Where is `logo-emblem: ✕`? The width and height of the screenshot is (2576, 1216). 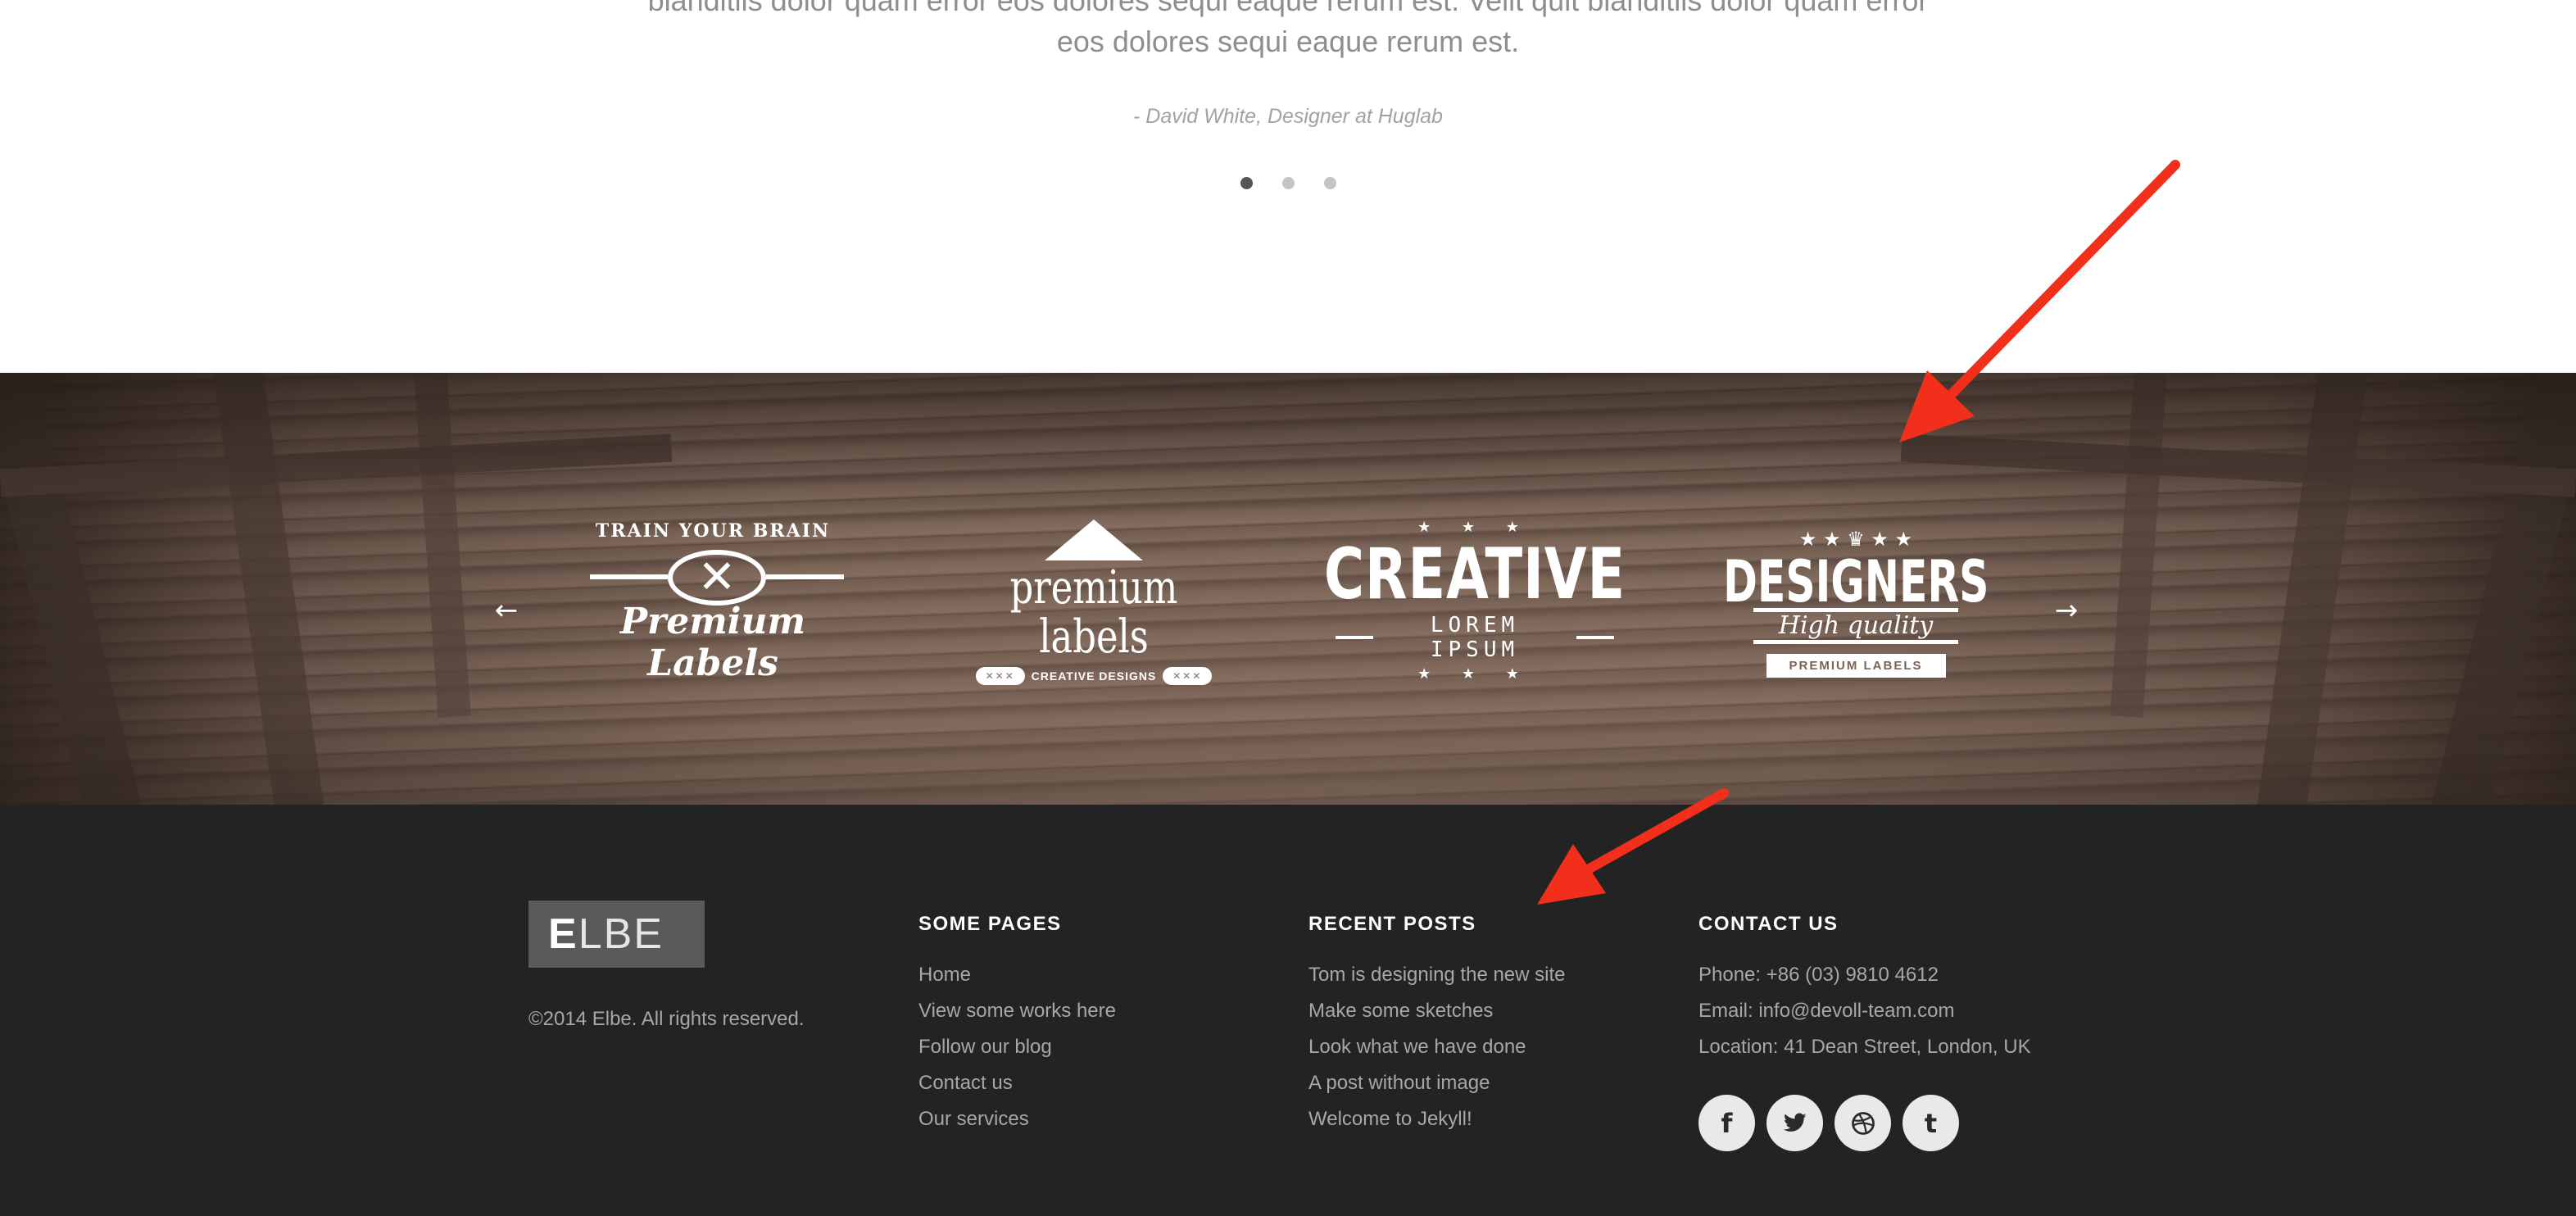
logo-emblem: ✕ is located at coordinates (713, 575).